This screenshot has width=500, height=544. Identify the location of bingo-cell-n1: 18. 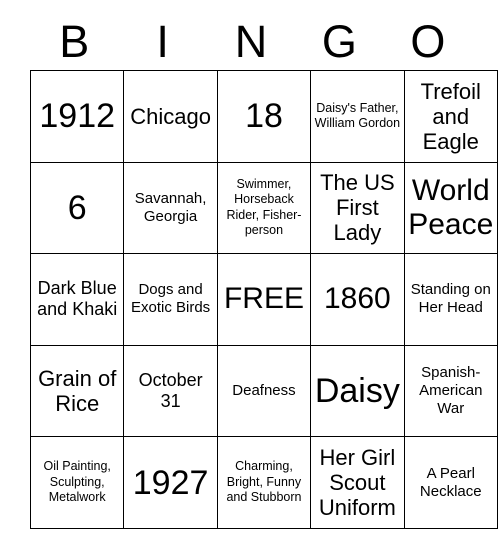
(264, 116).